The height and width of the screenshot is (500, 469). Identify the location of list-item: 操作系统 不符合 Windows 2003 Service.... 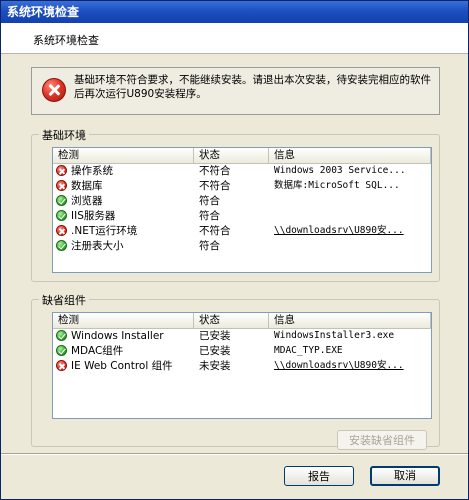
(242, 171).